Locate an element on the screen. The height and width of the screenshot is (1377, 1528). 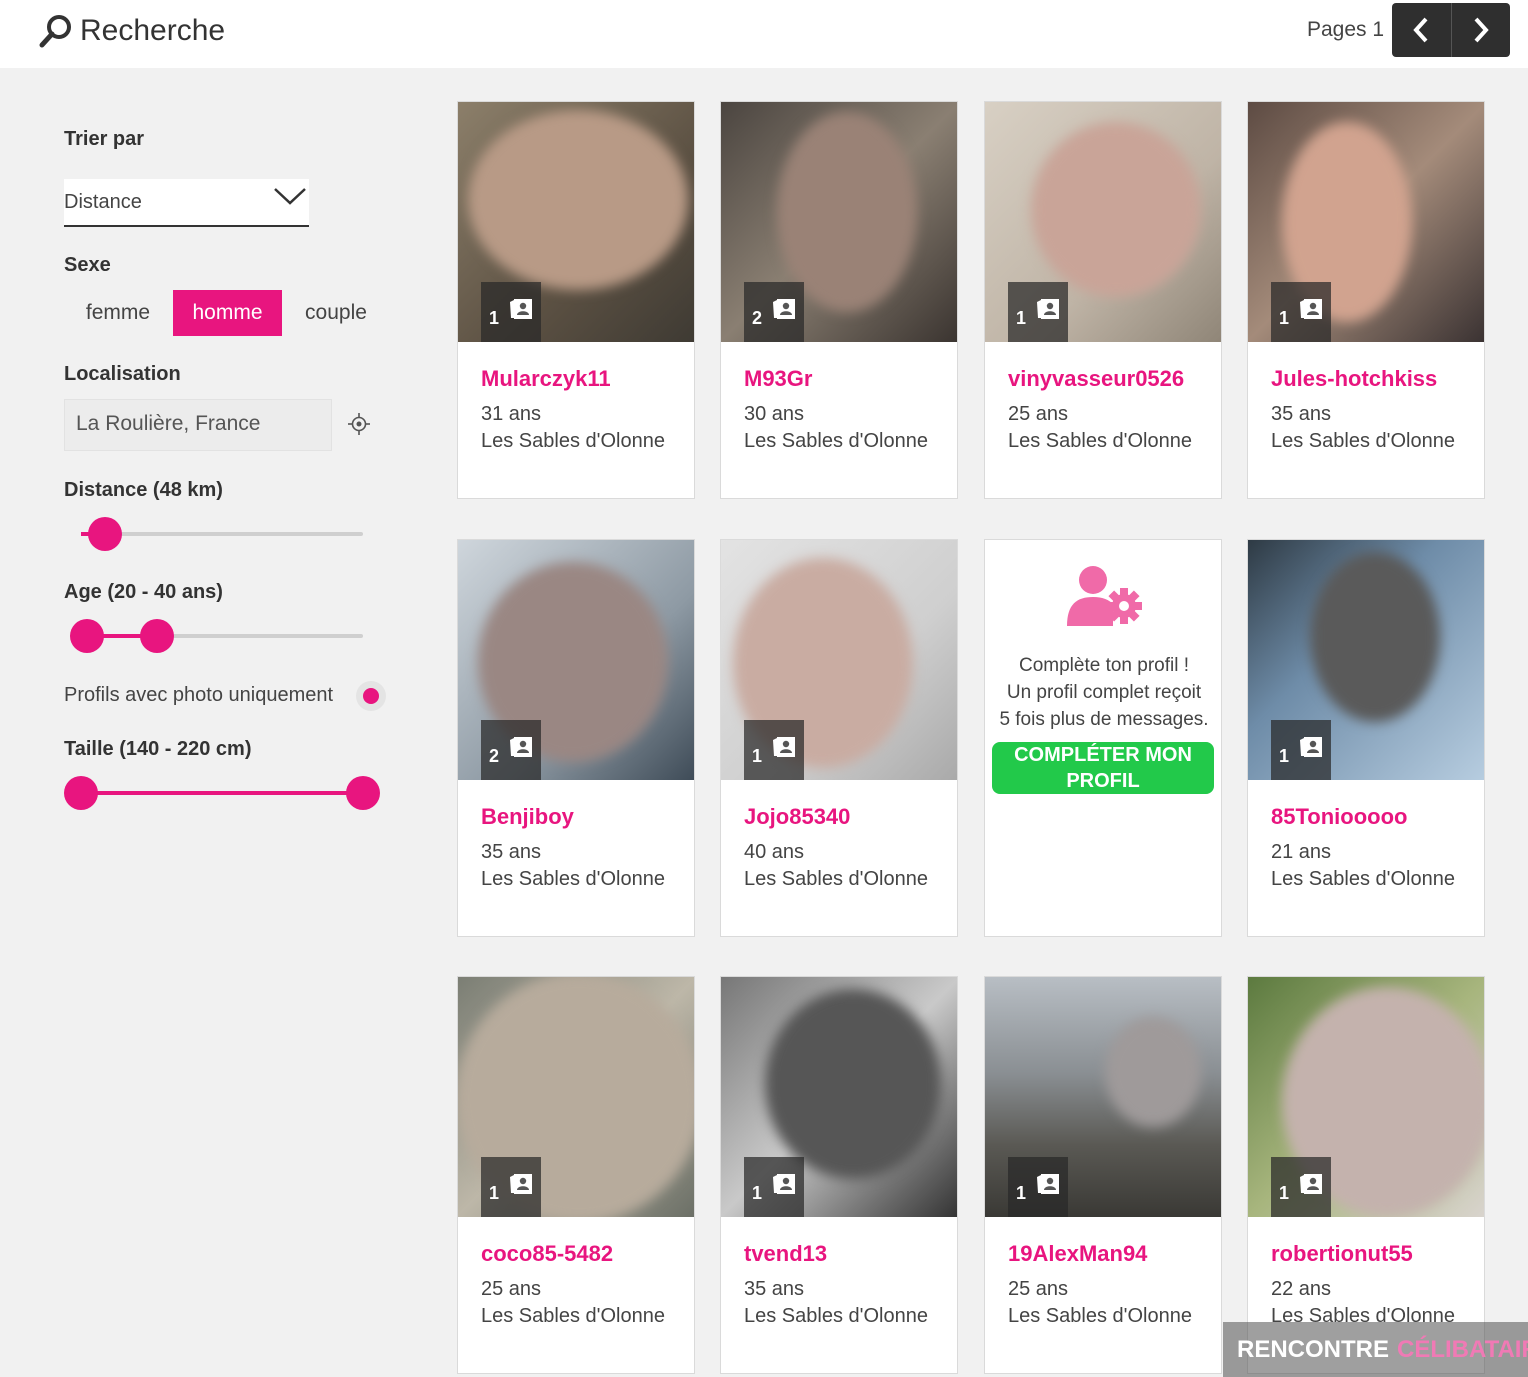
sex-label: Sexe is located at coordinates (87, 265).